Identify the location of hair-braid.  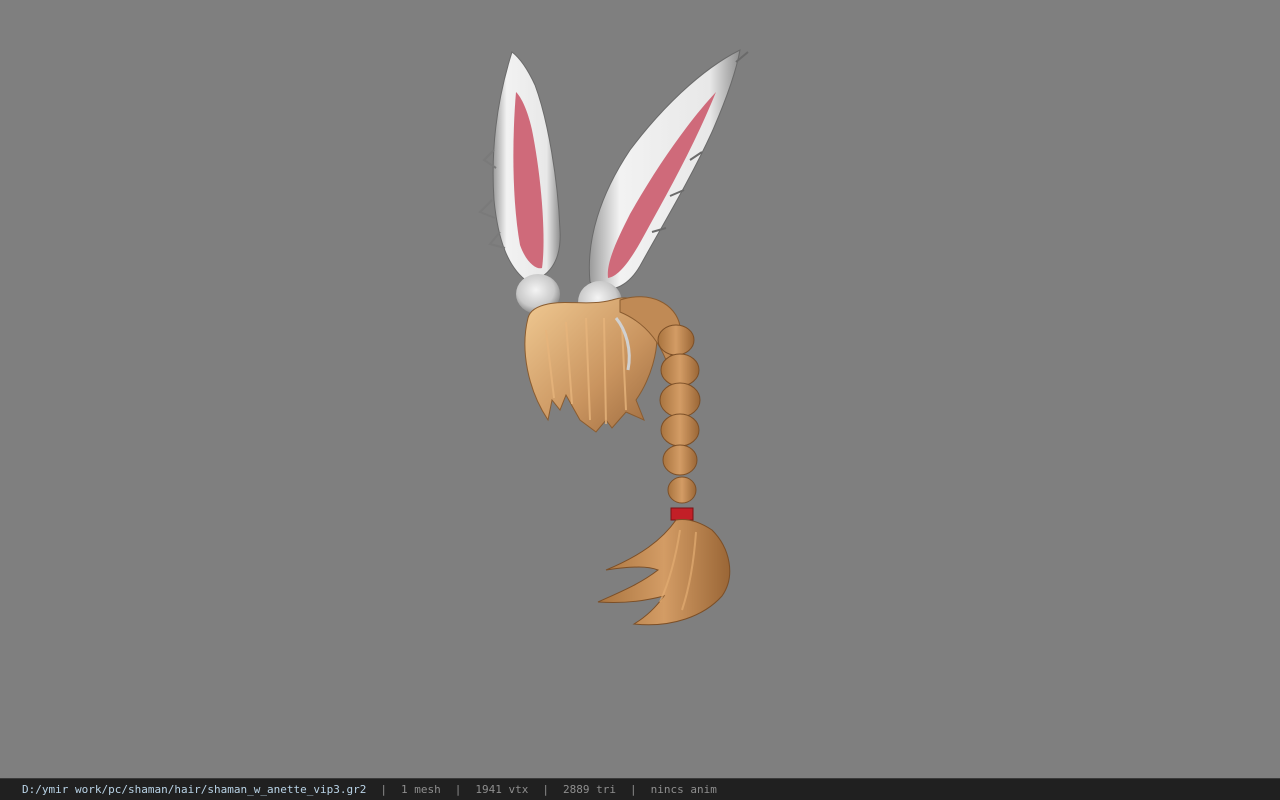
(679, 414).